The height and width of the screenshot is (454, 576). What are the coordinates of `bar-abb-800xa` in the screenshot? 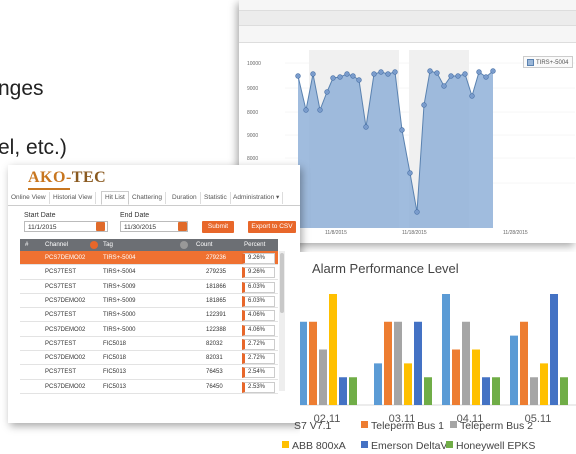 It's located at (476, 377).